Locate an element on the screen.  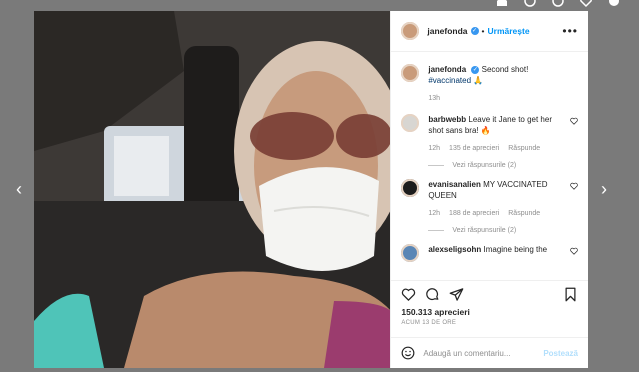
follow-button: Urmărește is located at coordinates (509, 31).